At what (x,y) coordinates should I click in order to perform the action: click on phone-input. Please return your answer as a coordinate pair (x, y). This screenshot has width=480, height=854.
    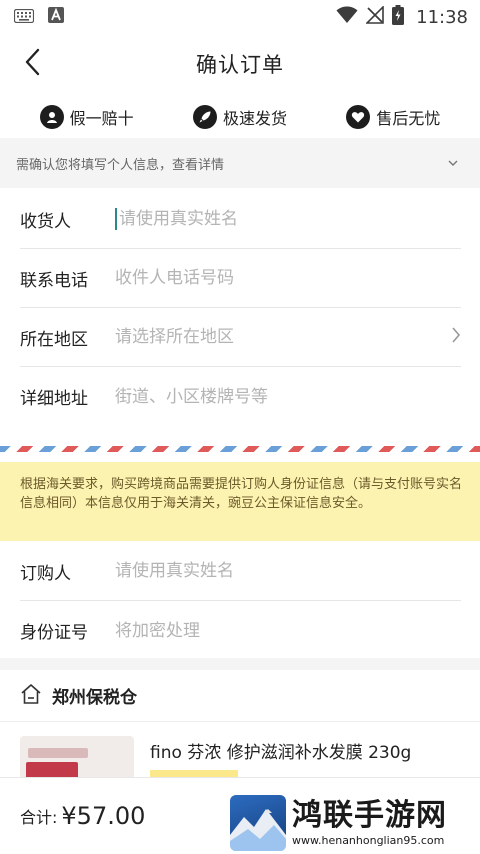
    Looking at the image, I should click on (288, 278).